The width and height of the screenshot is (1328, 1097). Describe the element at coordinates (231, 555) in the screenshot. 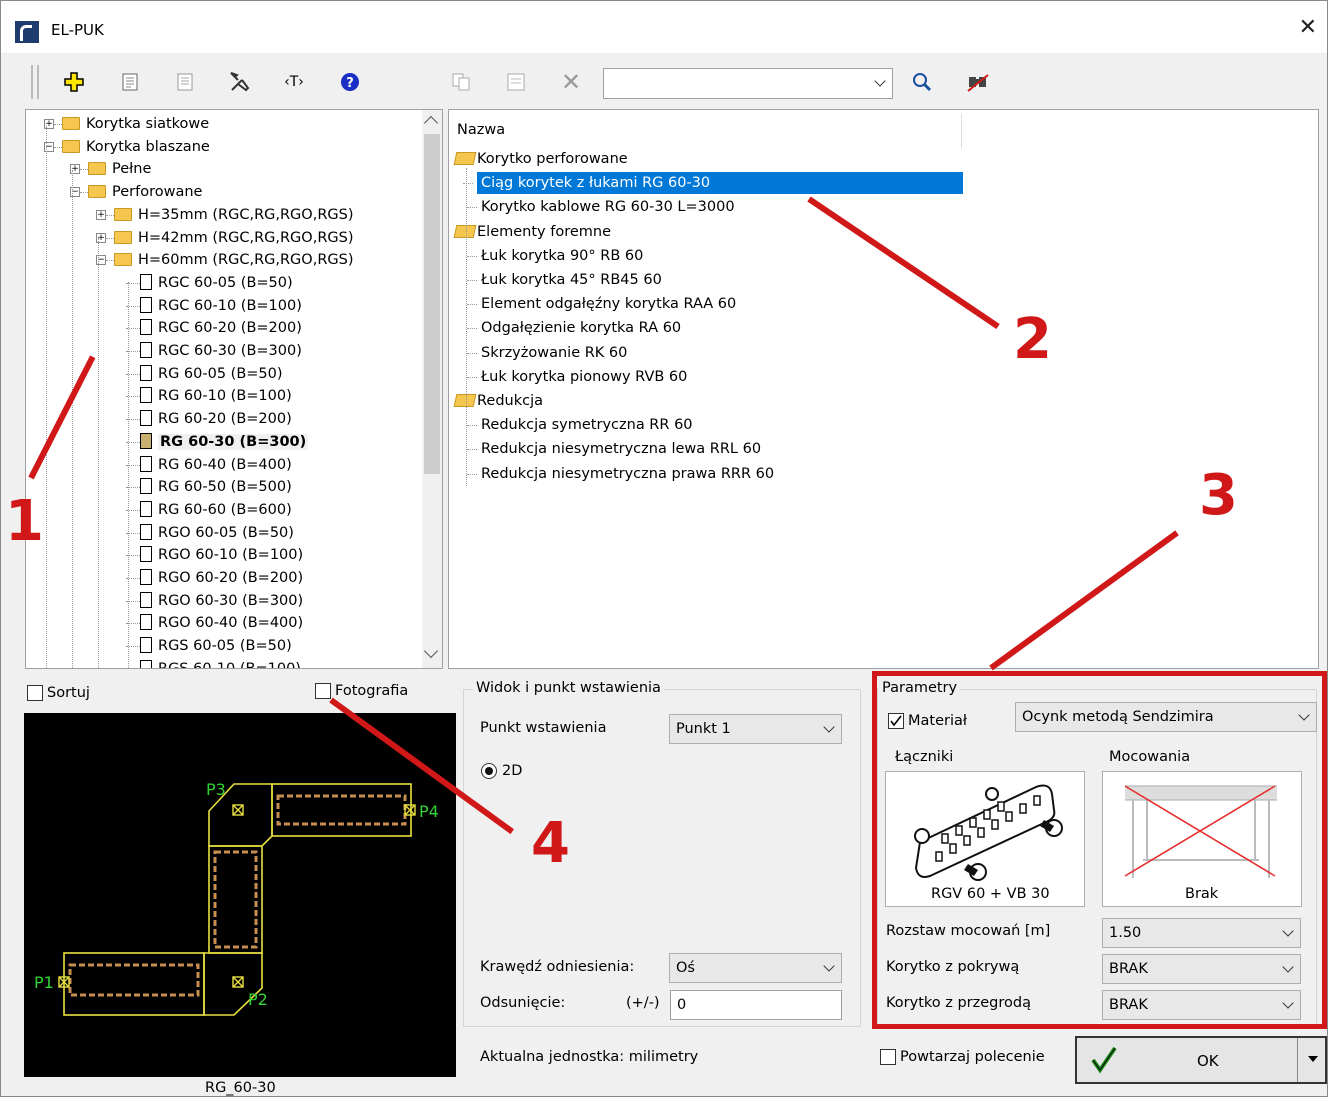

I see `tree-node-label: RGO 60-10 (B=100)` at that location.